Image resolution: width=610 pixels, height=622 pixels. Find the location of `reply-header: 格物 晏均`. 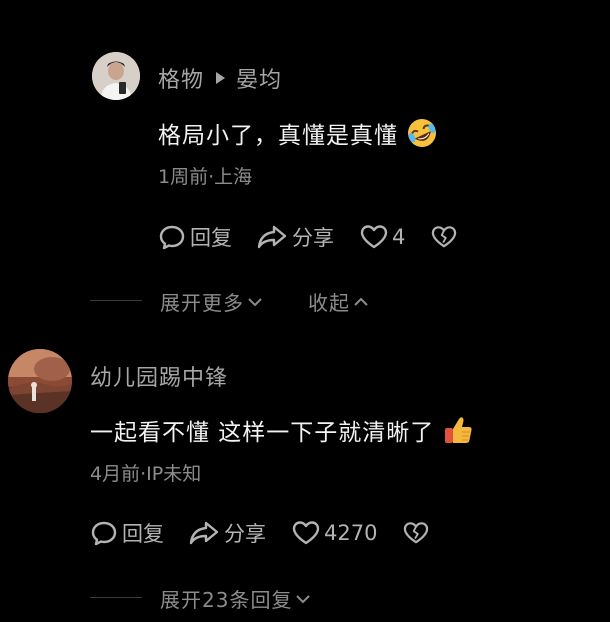

reply-header: 格物 晏均 is located at coordinates (220, 78).